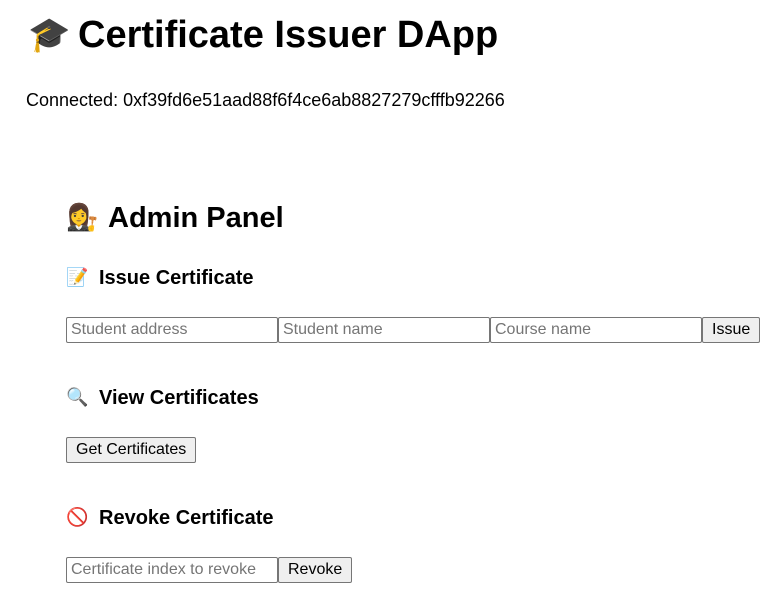 This screenshot has width=771, height=613. What do you see at coordinates (77, 517) in the screenshot?
I see `prohibited-icon: 🚫` at bounding box center [77, 517].